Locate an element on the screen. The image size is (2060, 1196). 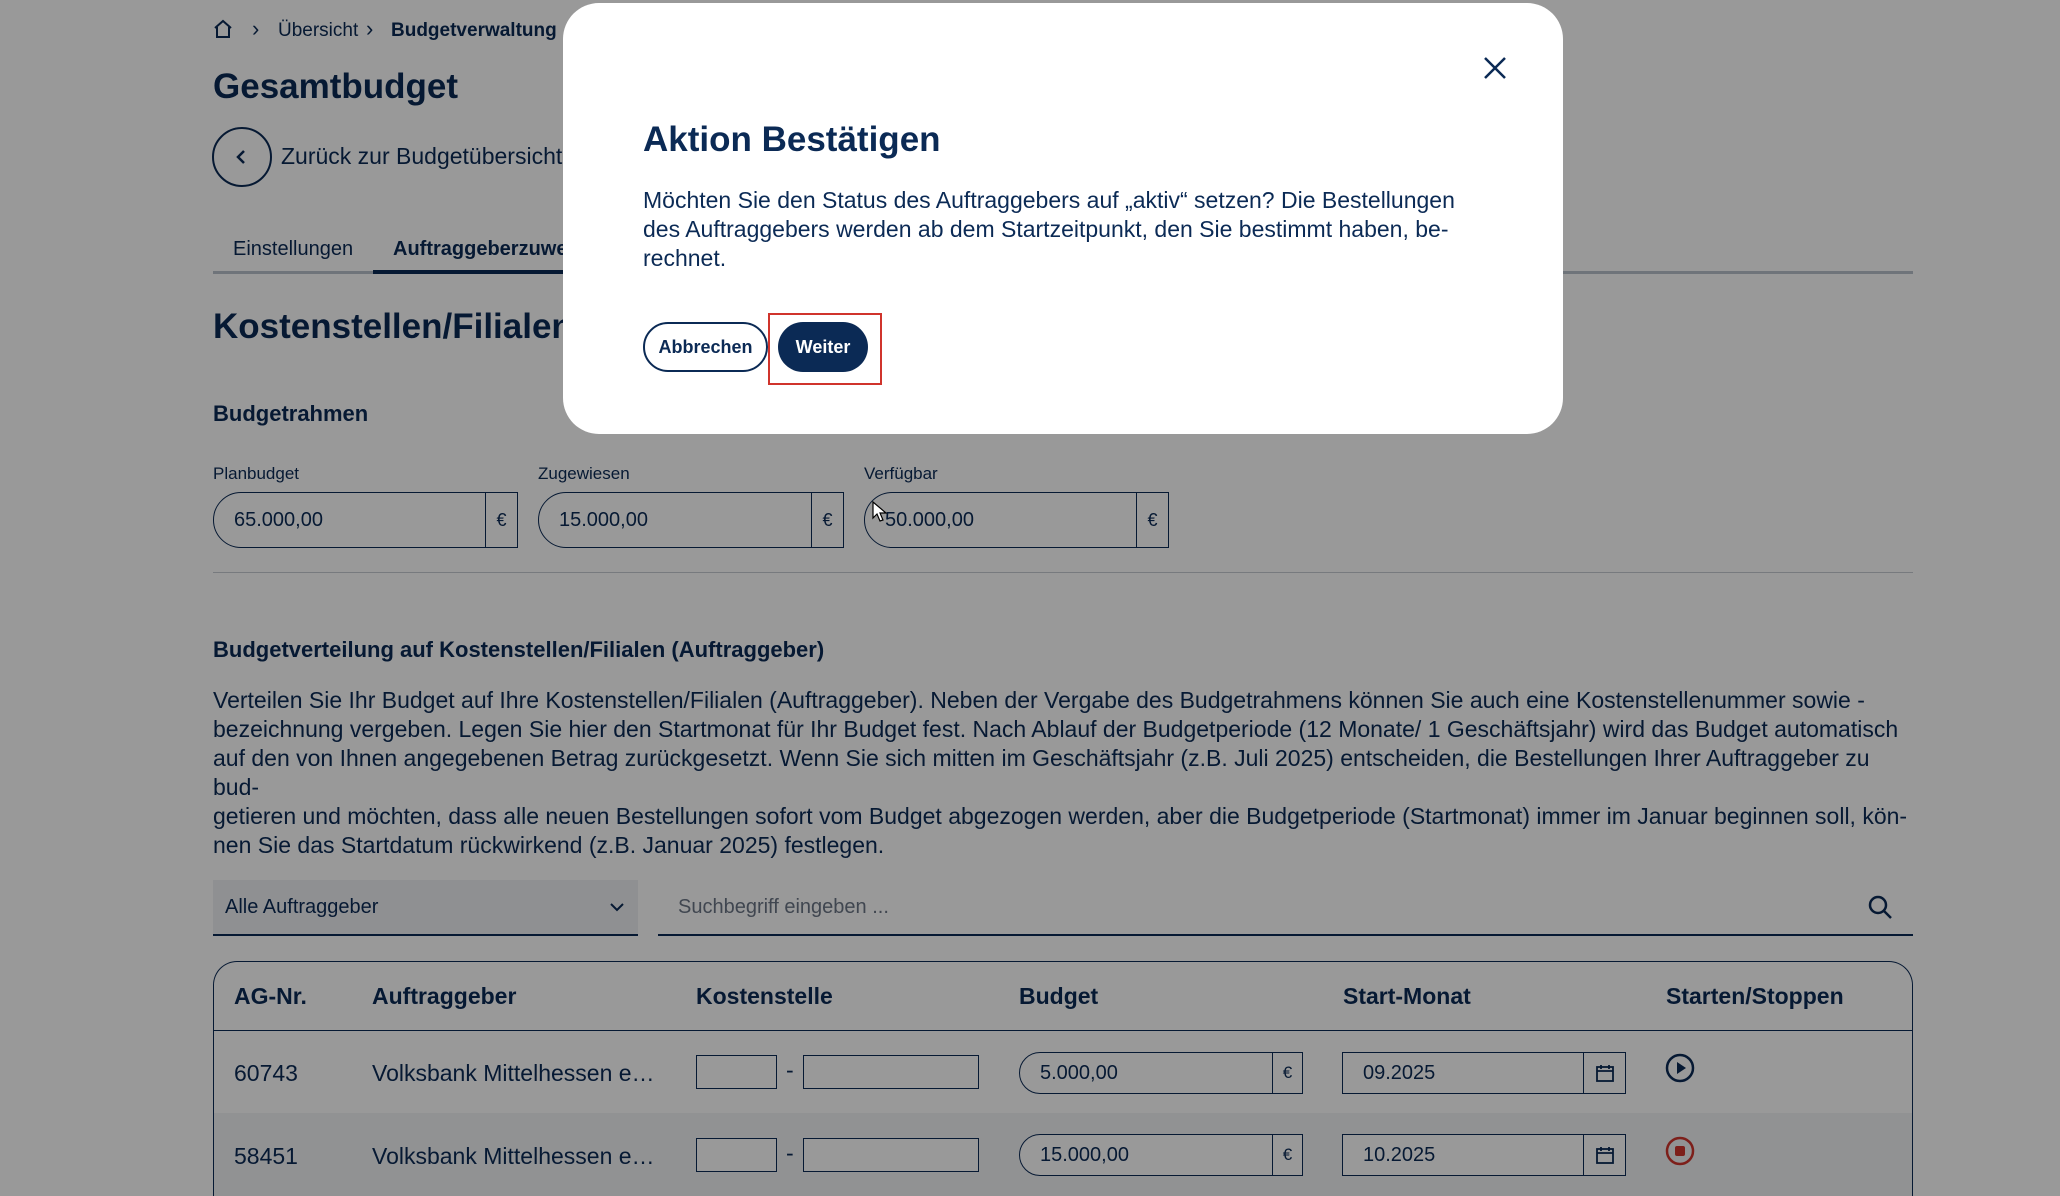
close-icon is located at coordinates (1495, 68).